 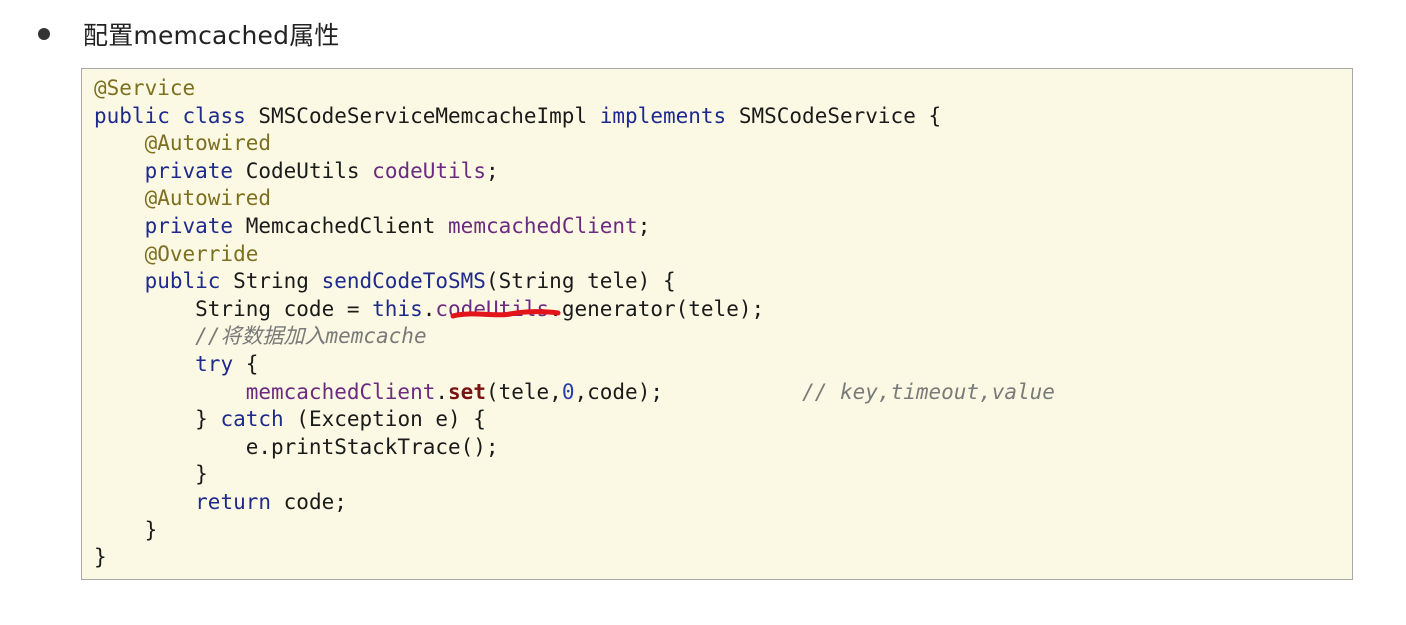 What do you see at coordinates (397, 308) in the screenshot?
I see `code-token-keyword: this` at bounding box center [397, 308].